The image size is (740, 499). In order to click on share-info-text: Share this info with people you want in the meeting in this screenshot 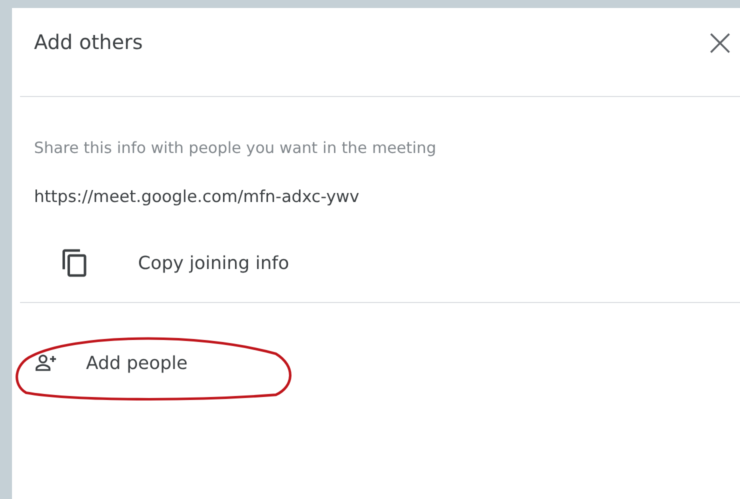, I will do `click(236, 148)`.